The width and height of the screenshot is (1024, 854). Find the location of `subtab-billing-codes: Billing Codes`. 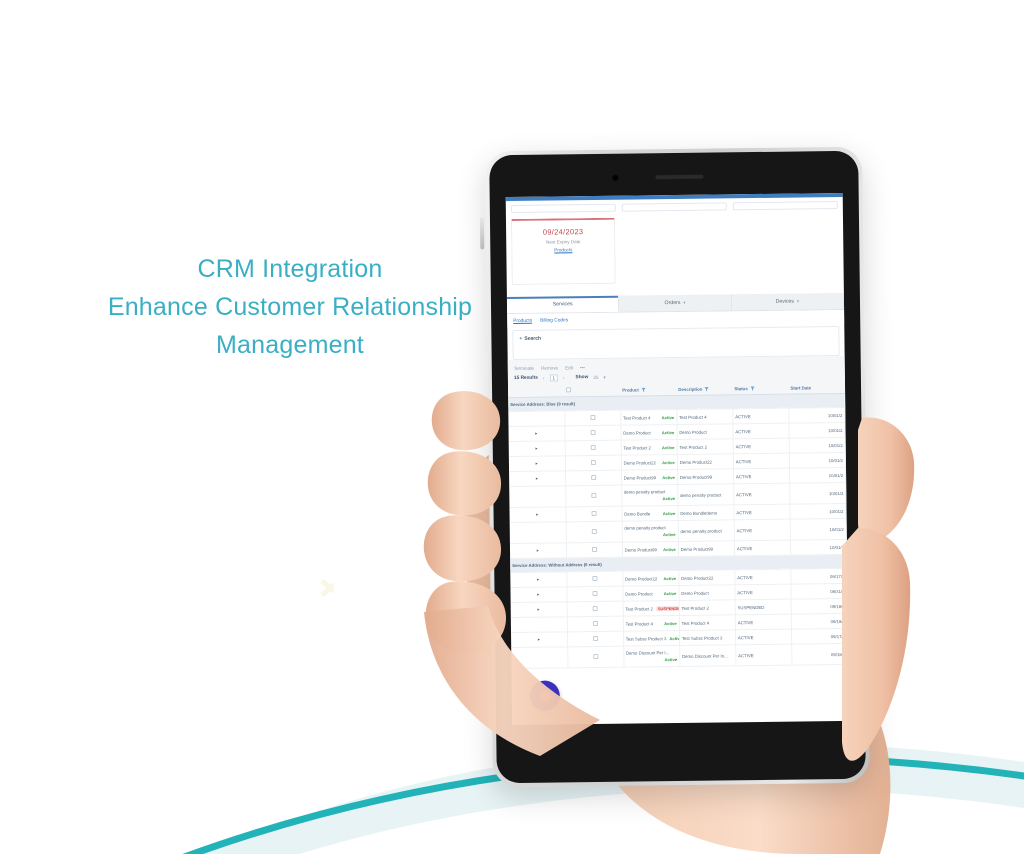

subtab-billing-codes: Billing Codes is located at coordinates (554, 320).